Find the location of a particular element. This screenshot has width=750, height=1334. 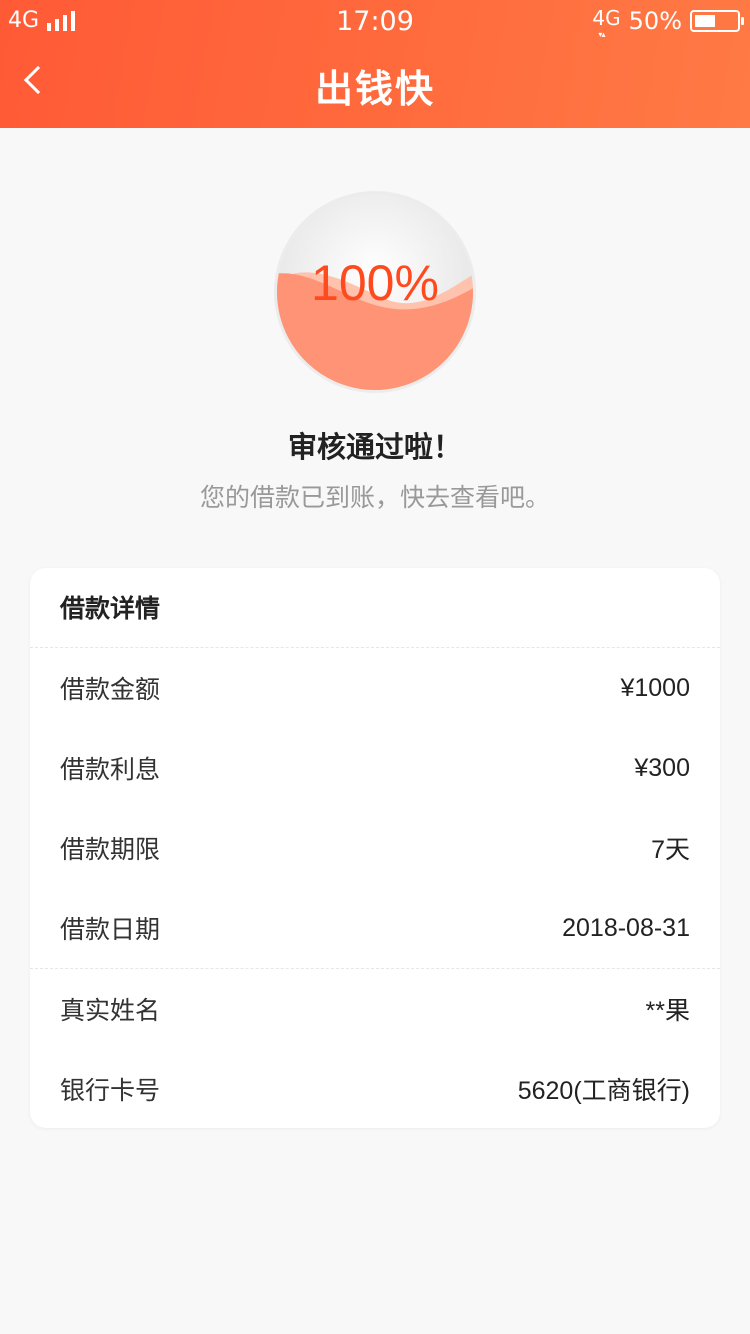

battery-icon is located at coordinates (717, 21).